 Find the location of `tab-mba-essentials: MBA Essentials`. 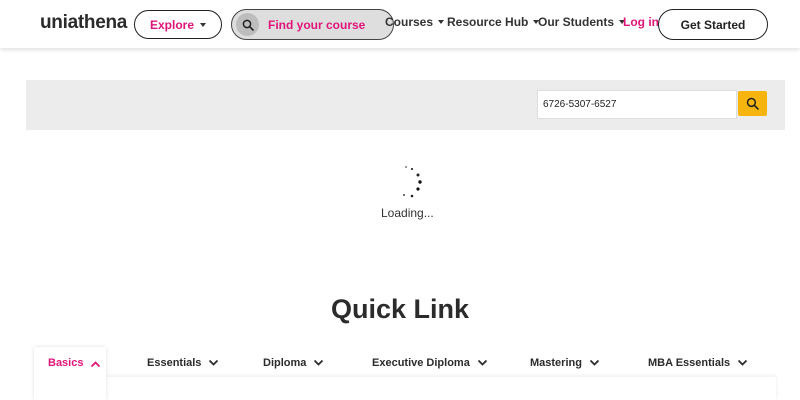

tab-mba-essentials: MBA Essentials is located at coordinates (698, 363).